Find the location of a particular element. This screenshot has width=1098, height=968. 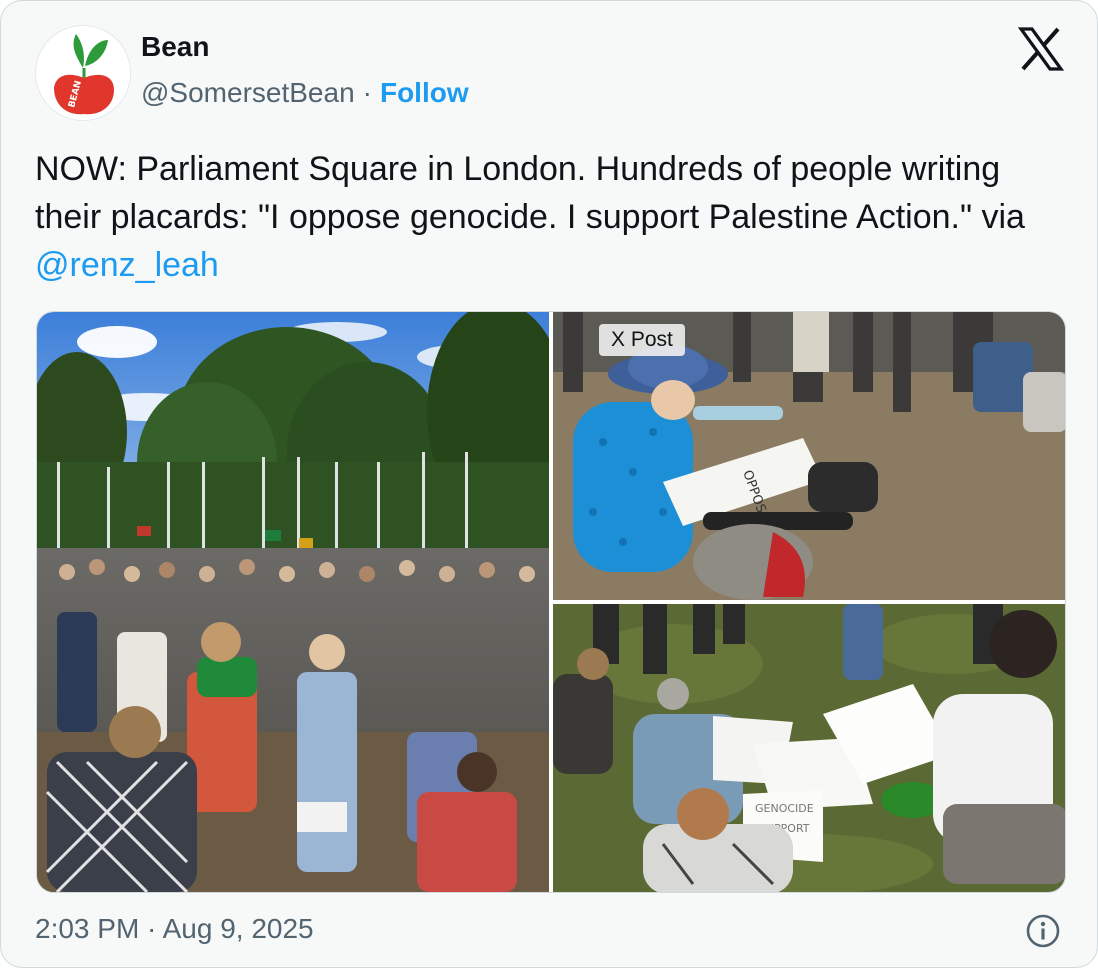

avatar: BEAN is located at coordinates (83, 73).